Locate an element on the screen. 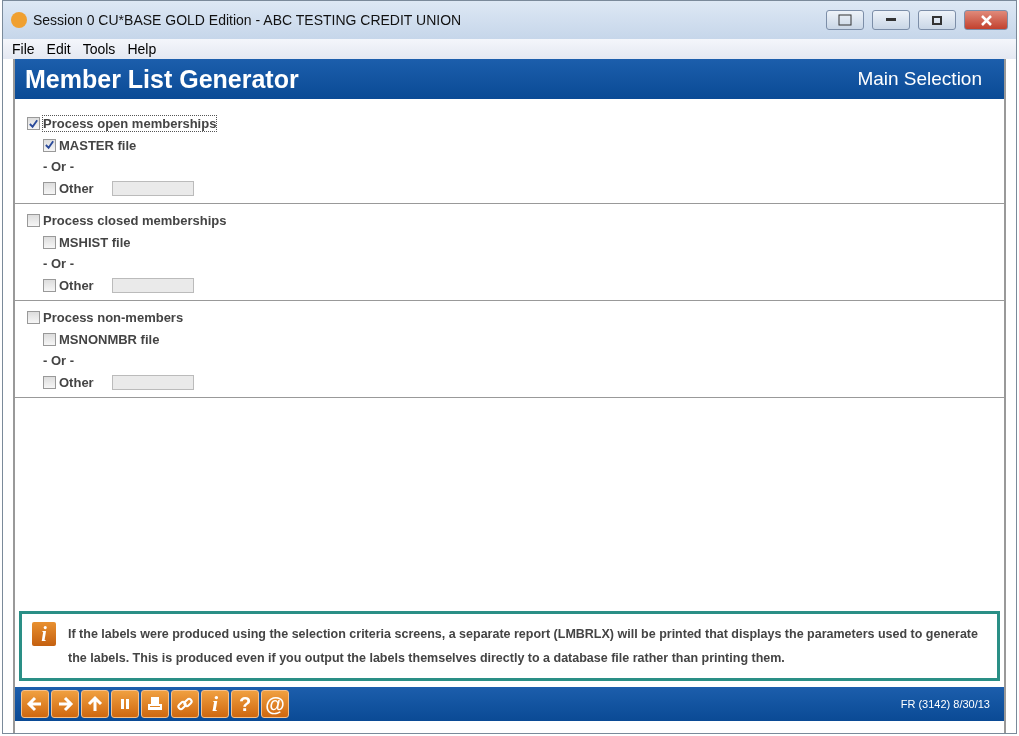  window-button is located at coordinates (845, 20).